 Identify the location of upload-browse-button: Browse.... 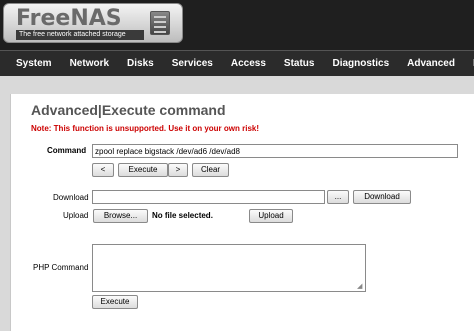
(120, 216).